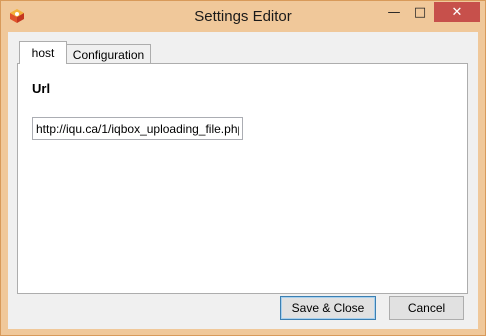 This screenshot has width=486, height=336. What do you see at coordinates (457, 12) in the screenshot?
I see `close-button: ✕` at bounding box center [457, 12].